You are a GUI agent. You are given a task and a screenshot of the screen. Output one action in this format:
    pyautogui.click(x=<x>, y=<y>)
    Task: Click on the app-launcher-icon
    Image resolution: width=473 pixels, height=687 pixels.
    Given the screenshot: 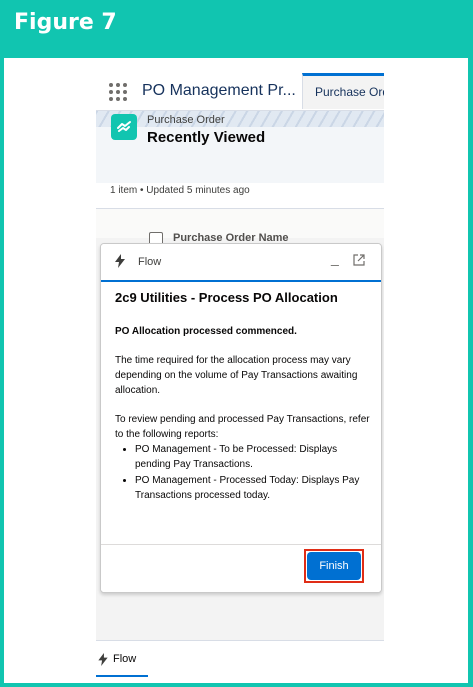 What is the action you would take?
    pyautogui.click(x=118, y=92)
    